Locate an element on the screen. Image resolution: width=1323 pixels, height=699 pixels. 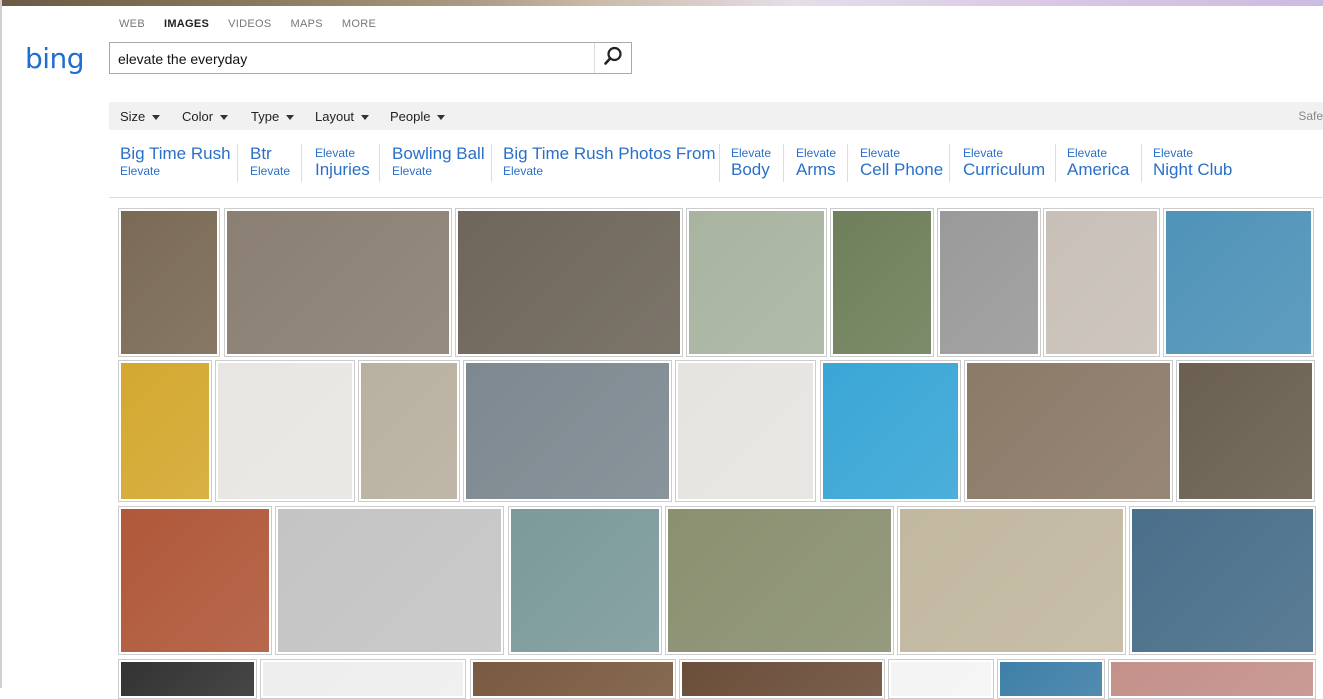
filter-color-label: Color is located at coordinates (198, 116).